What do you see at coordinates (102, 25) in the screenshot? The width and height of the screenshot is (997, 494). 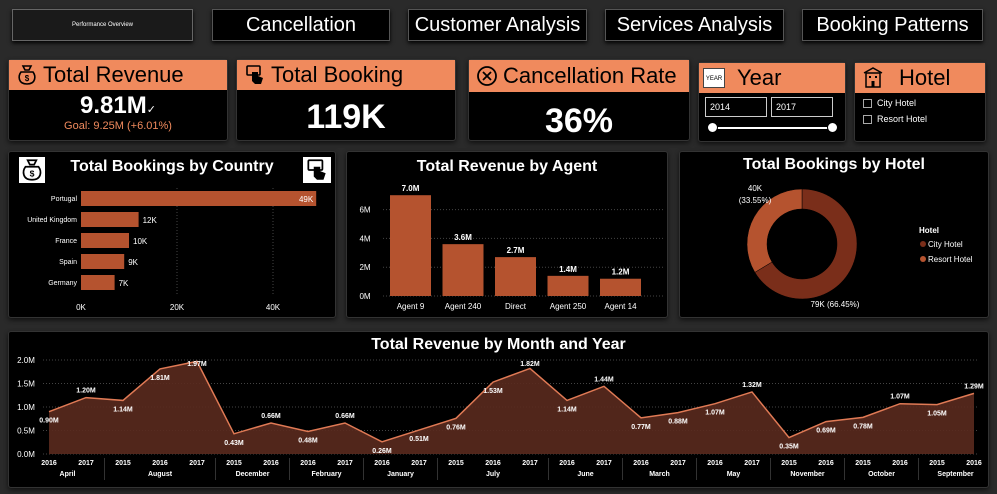 I see `nav-performance-overview: Performance Overview` at bounding box center [102, 25].